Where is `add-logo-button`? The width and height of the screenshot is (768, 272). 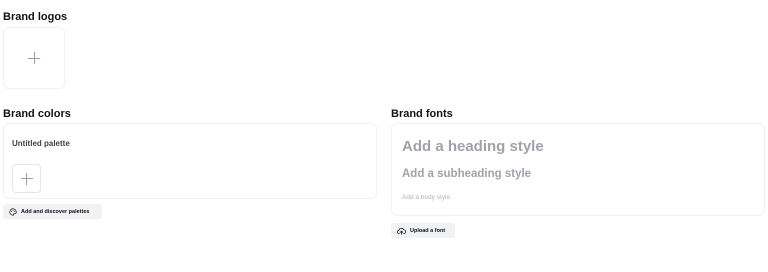
add-logo-button is located at coordinates (34, 58).